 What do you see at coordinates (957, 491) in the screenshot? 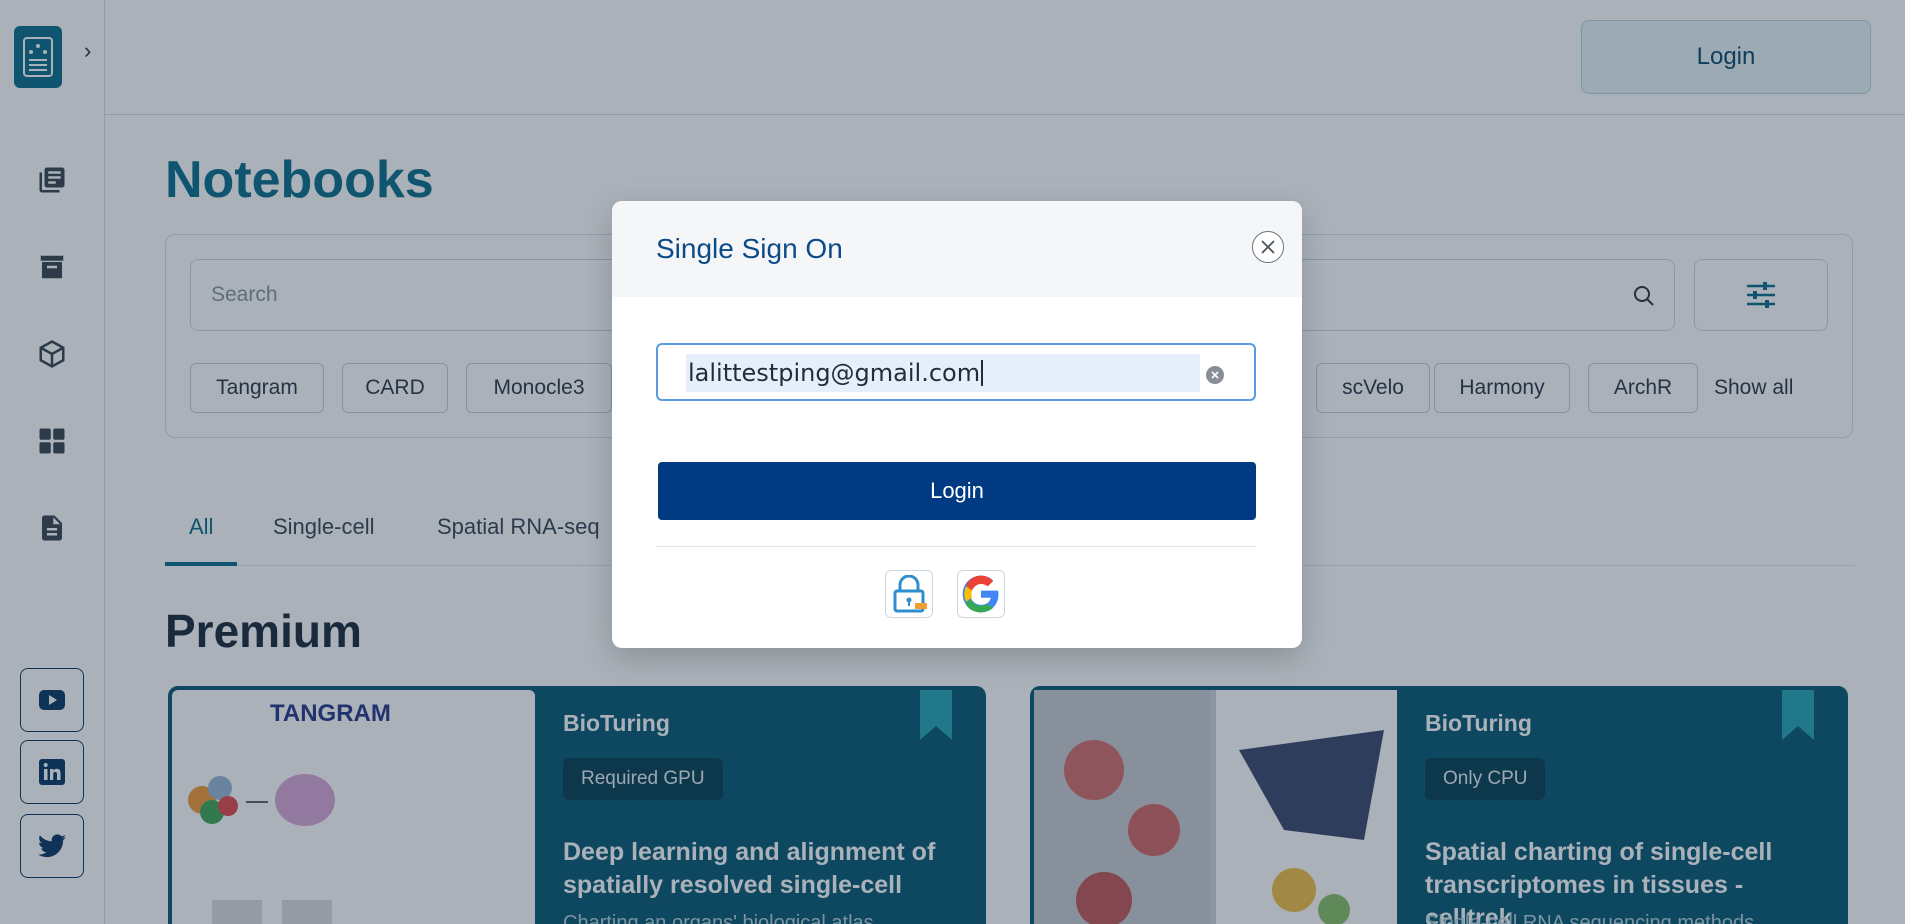
I see `login-button: Login` at bounding box center [957, 491].